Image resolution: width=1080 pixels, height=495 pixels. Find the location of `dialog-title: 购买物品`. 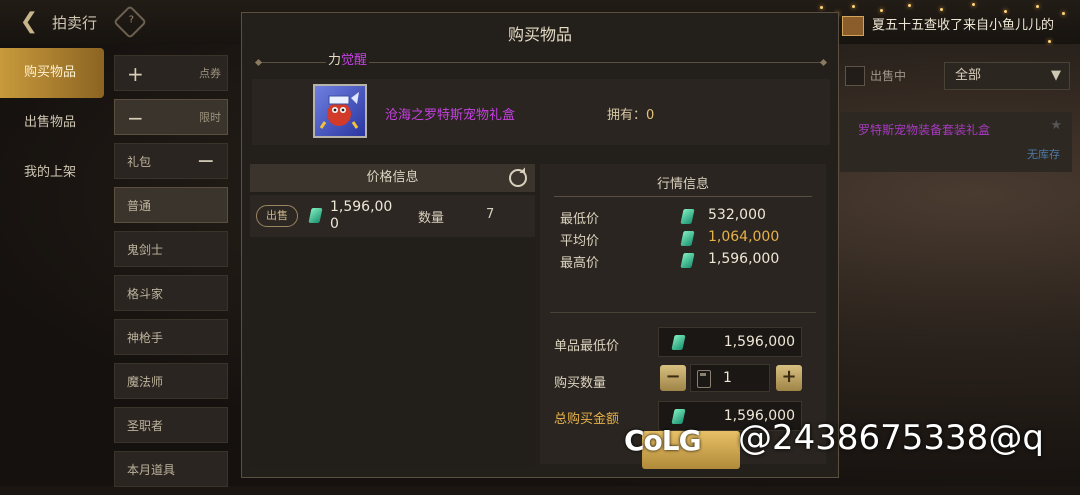

dialog-title: 购买物品 is located at coordinates (539, 34).